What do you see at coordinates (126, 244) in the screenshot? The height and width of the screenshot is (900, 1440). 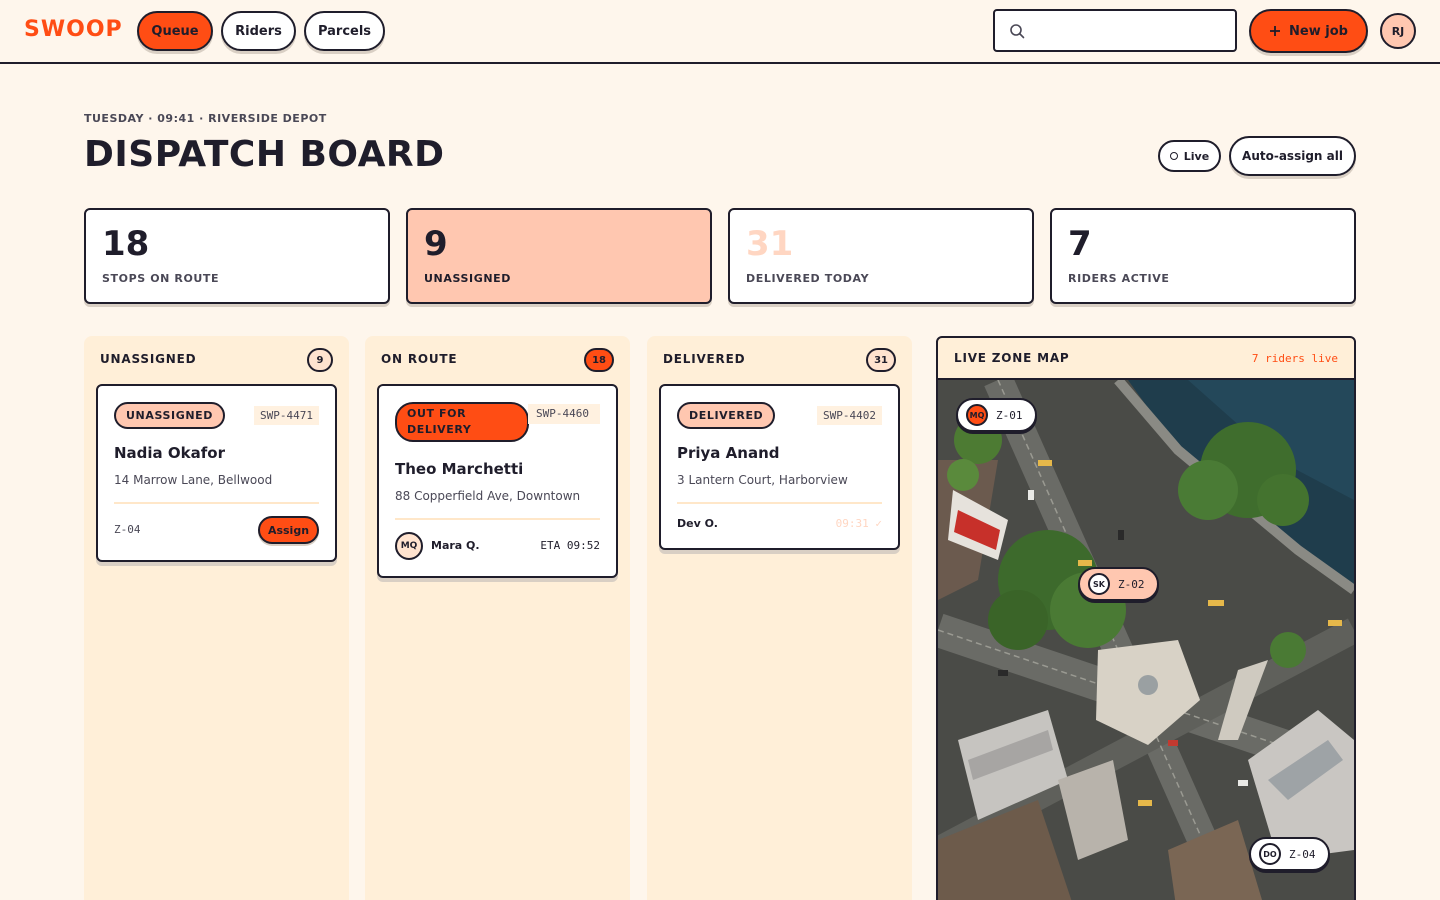 I see `stat-value: 18` at bounding box center [126, 244].